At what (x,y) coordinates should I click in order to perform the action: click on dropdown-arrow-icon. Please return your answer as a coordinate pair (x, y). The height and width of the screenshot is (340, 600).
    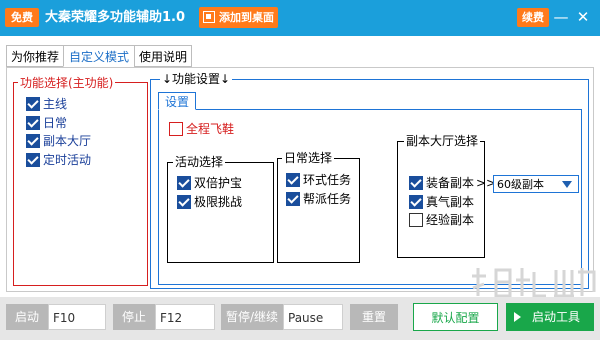
    Looking at the image, I should click on (567, 184).